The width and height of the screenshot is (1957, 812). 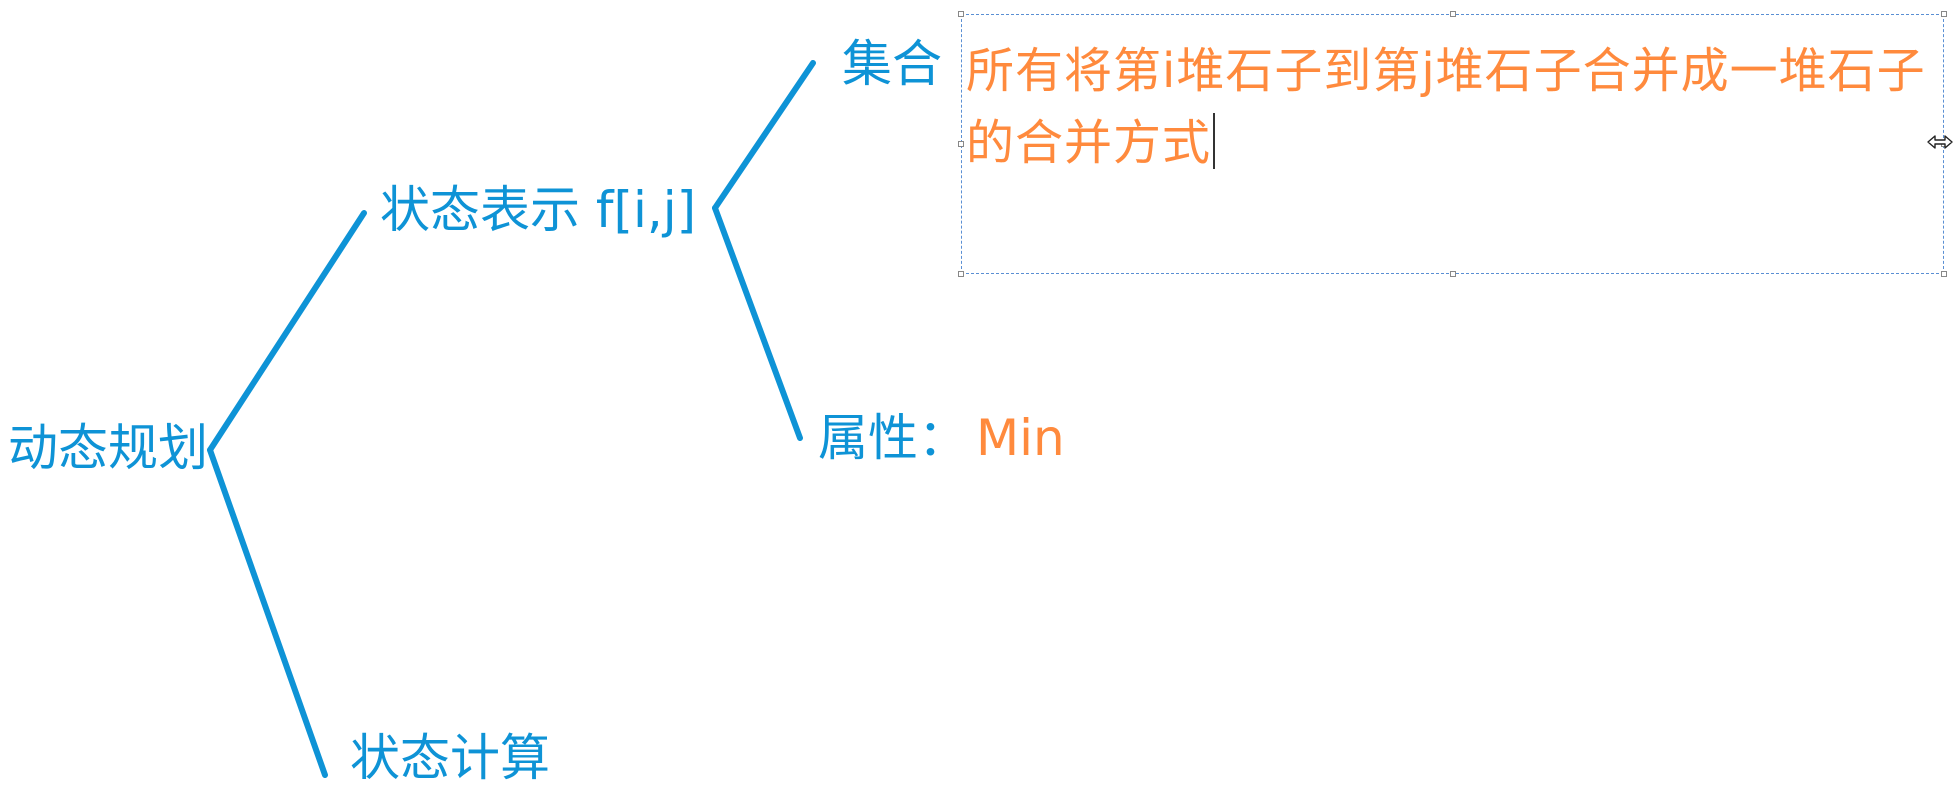 I want to click on node-state-calculation: 状态计算, so click(x=450, y=758).